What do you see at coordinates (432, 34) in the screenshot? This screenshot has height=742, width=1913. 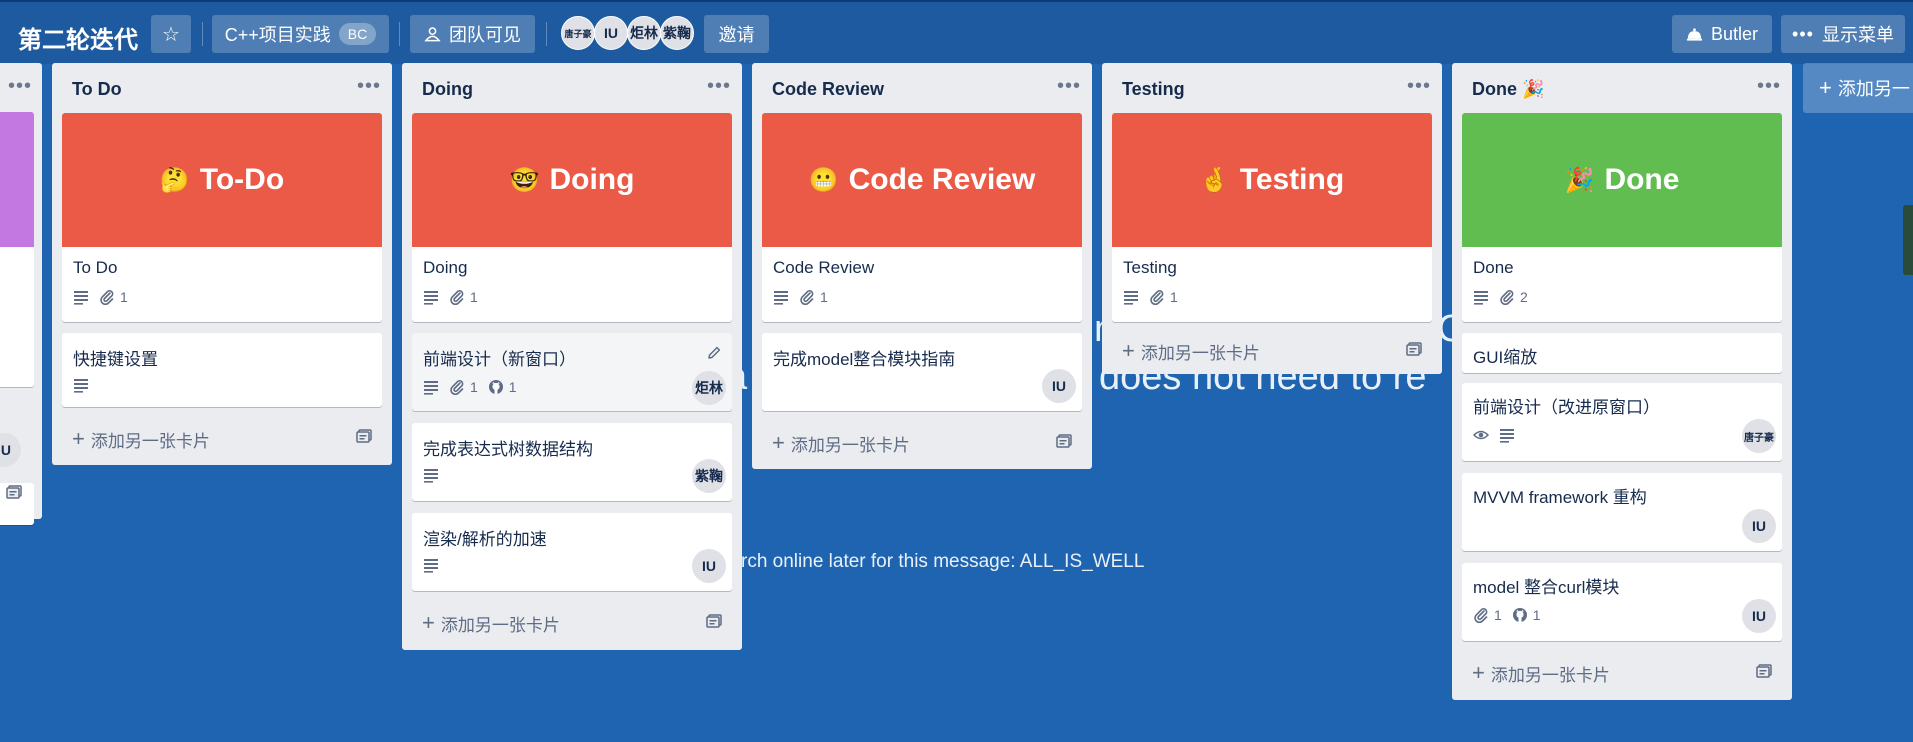 I see `team-visibility-icon` at bounding box center [432, 34].